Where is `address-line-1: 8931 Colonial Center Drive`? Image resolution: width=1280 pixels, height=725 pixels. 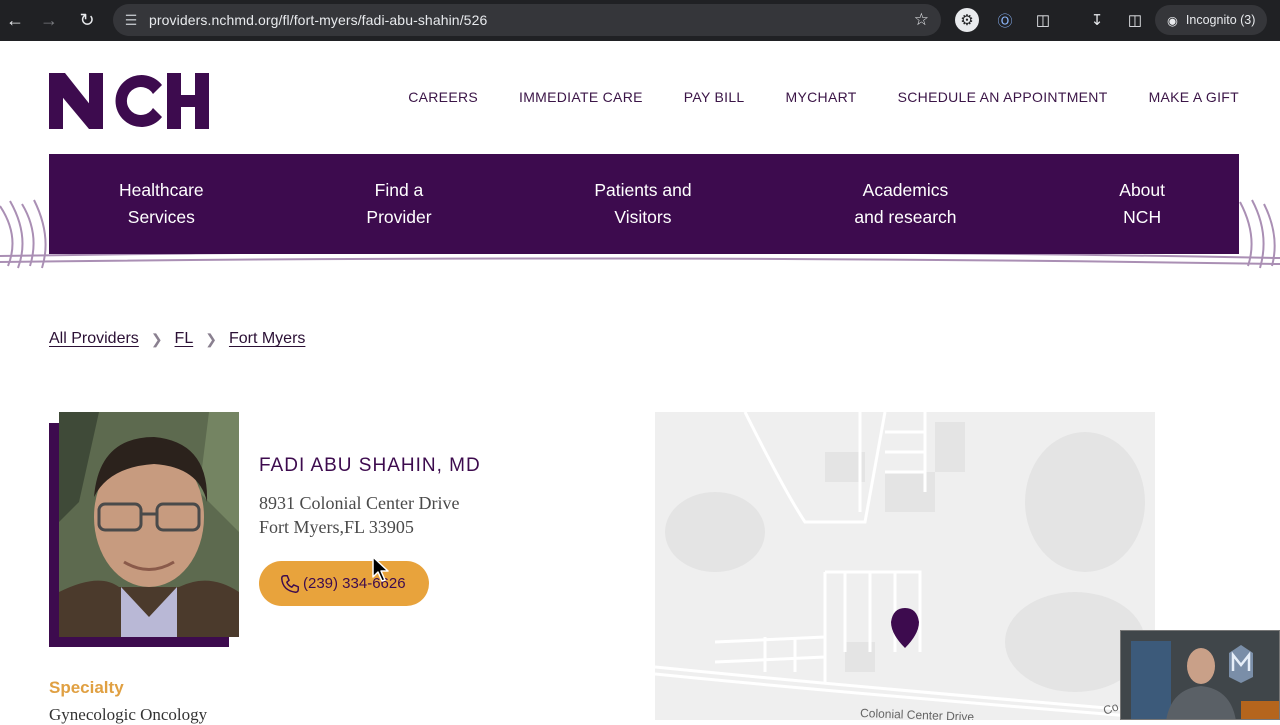
address-line-1: 8931 Colonial Center Drive is located at coordinates (359, 503).